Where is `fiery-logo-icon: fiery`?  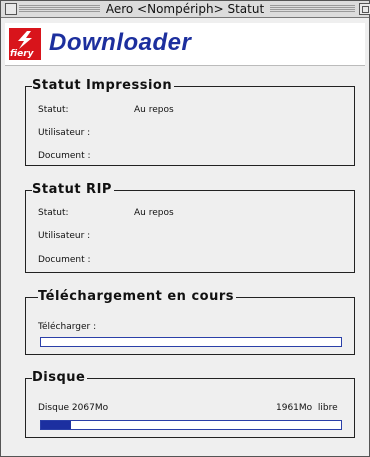
fiery-logo-icon: fiery is located at coordinates (25, 44).